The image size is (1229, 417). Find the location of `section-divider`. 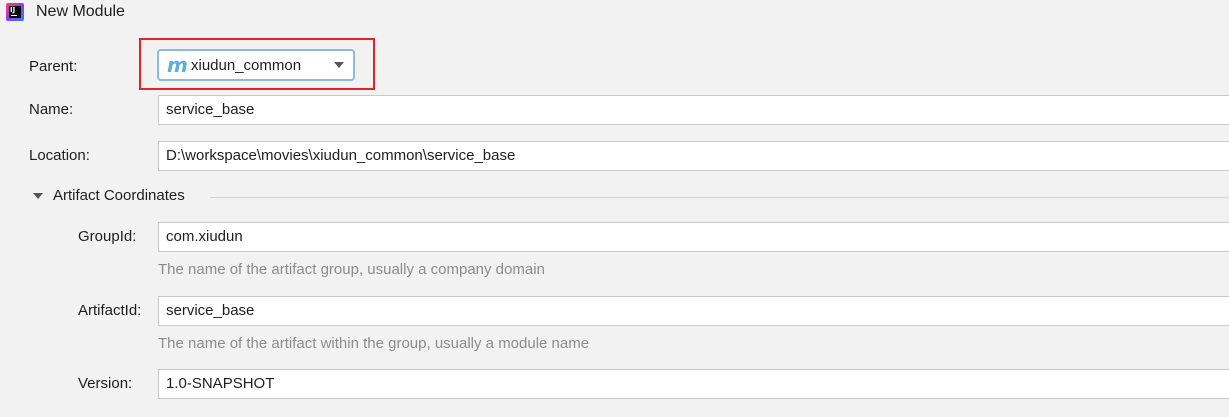

section-divider is located at coordinates (719, 197).